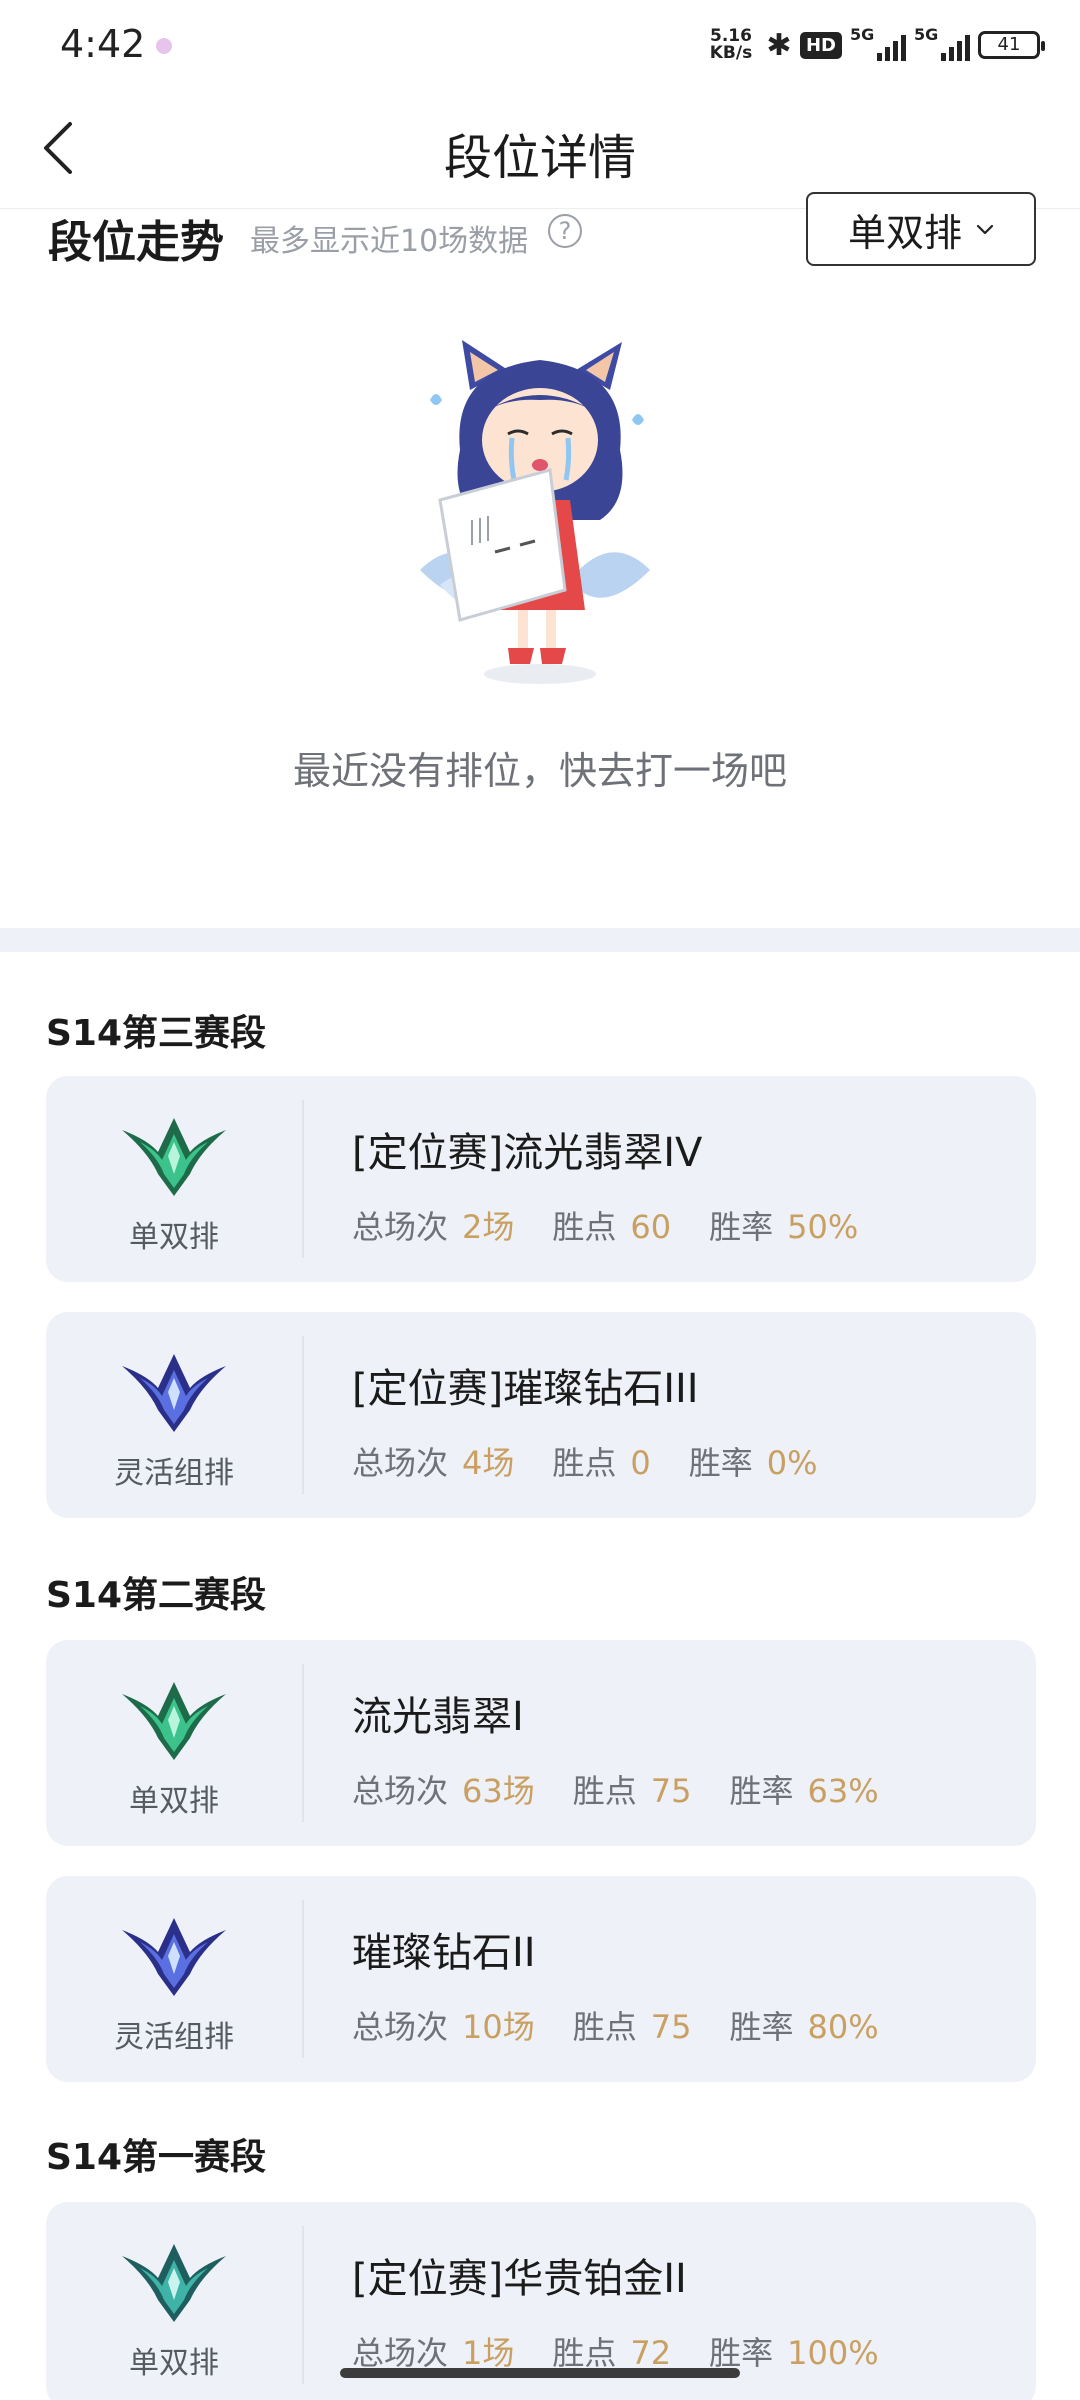  I want to click on status-time: 4:42, so click(103, 44).